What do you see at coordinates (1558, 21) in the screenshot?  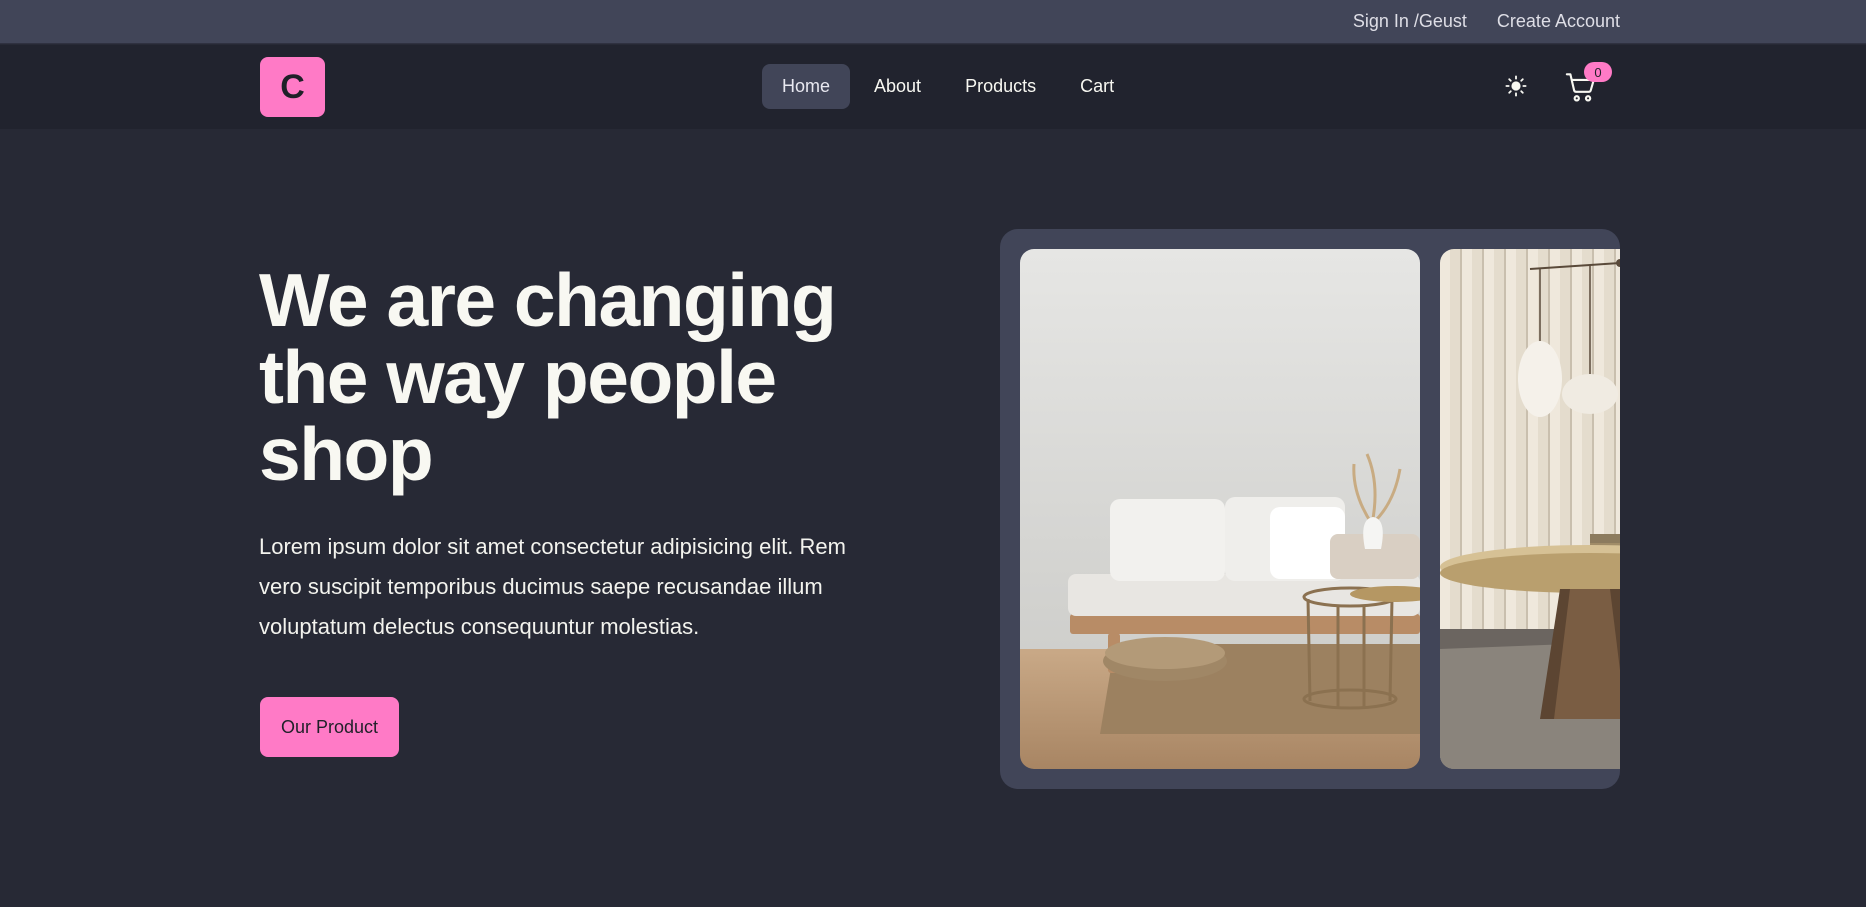 I see `create-account-link: Create Account` at bounding box center [1558, 21].